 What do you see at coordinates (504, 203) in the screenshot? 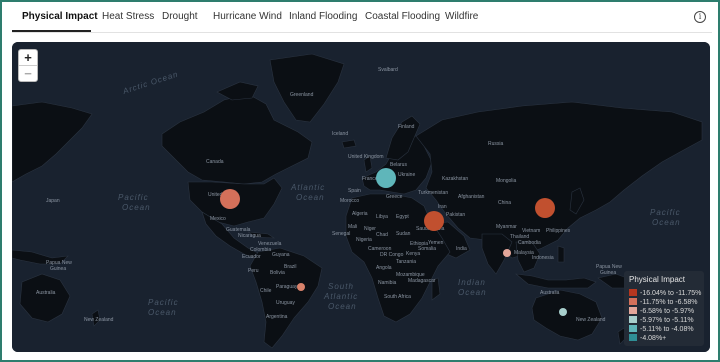
I see `place-china: China` at bounding box center [504, 203].